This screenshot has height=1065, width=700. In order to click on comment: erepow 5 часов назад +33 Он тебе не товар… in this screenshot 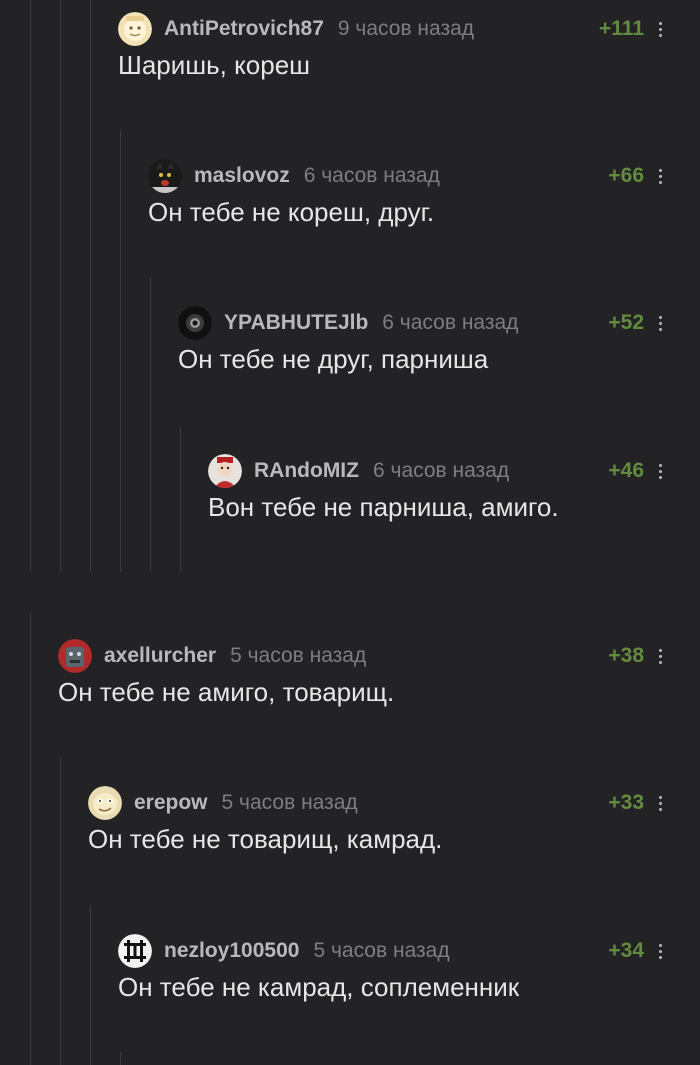, I will do `click(394, 841)`.